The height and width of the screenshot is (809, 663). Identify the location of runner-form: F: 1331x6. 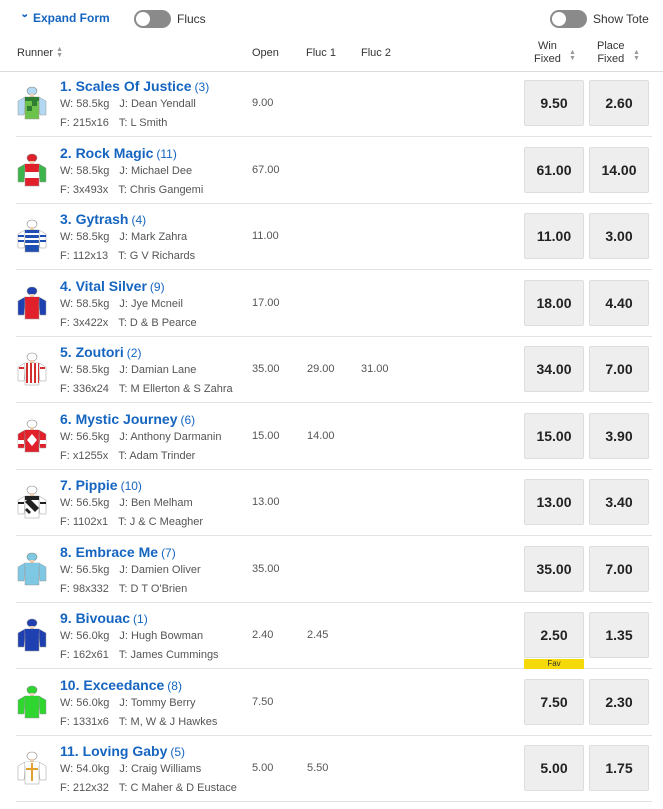
(84, 722).